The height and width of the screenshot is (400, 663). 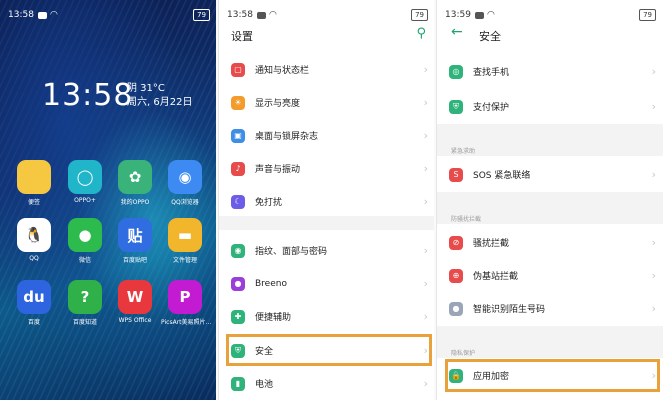 I want to click on highlight-box-app-lock, so click(x=552, y=375).